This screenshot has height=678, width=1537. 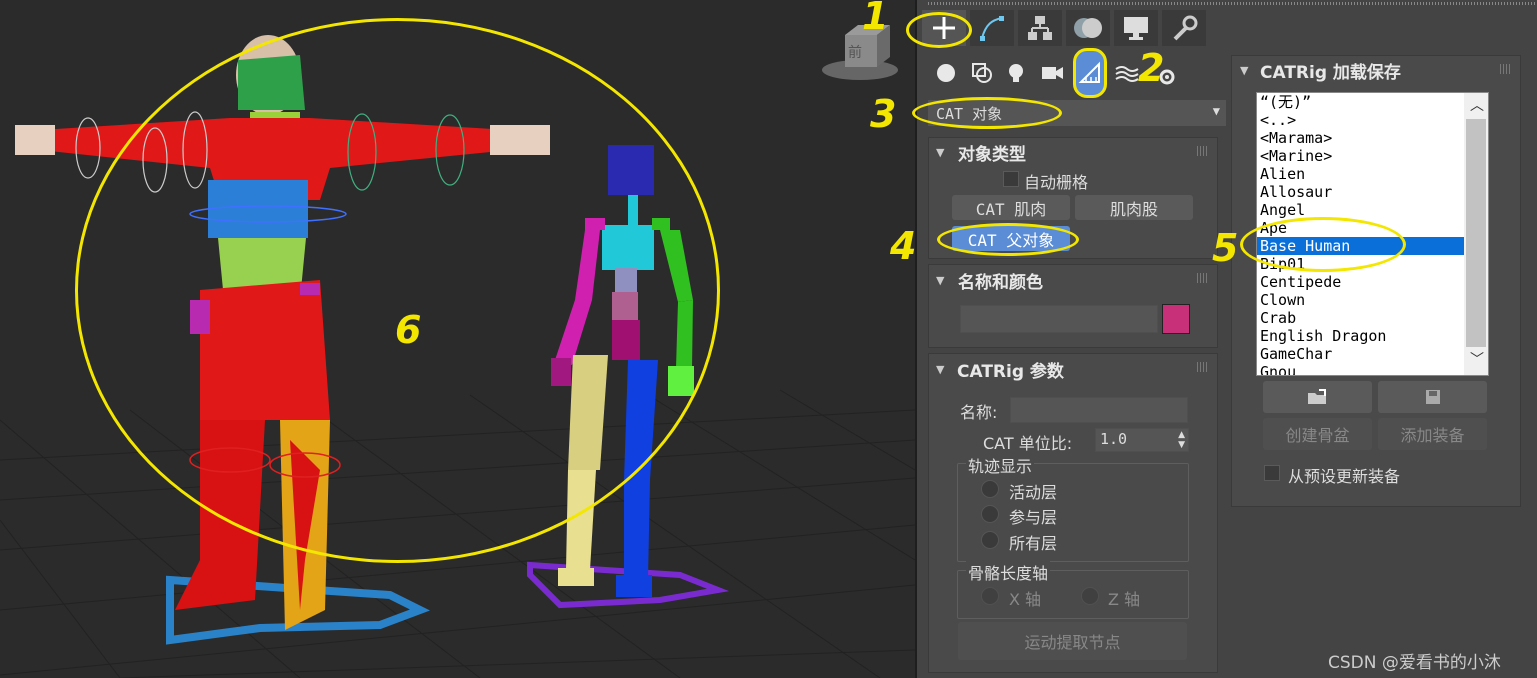 I want to click on list-item: Gnou, so click(x=1278, y=369).